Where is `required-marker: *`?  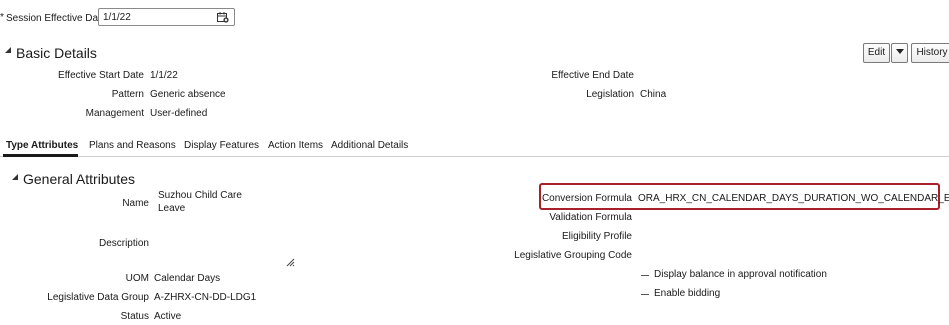
required-marker: * is located at coordinates (2, 17).